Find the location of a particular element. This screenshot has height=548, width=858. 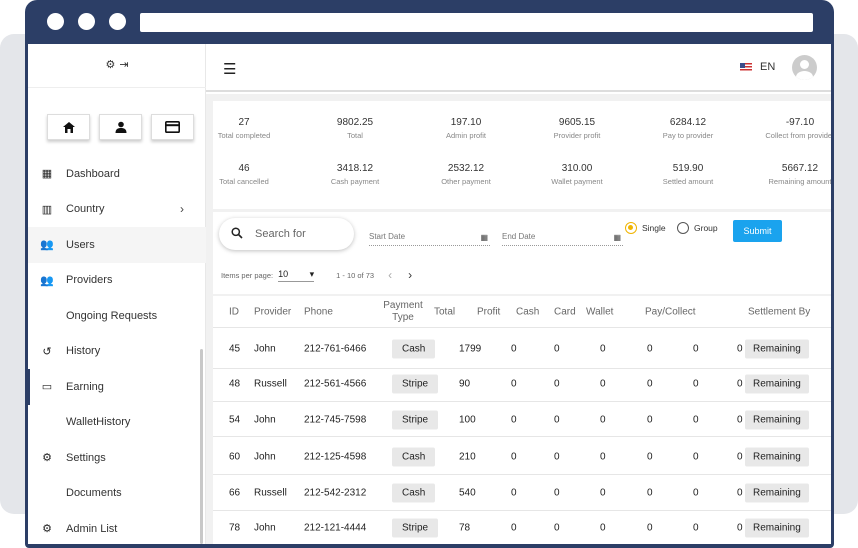

building-icon: ▥ is located at coordinates (47, 209).